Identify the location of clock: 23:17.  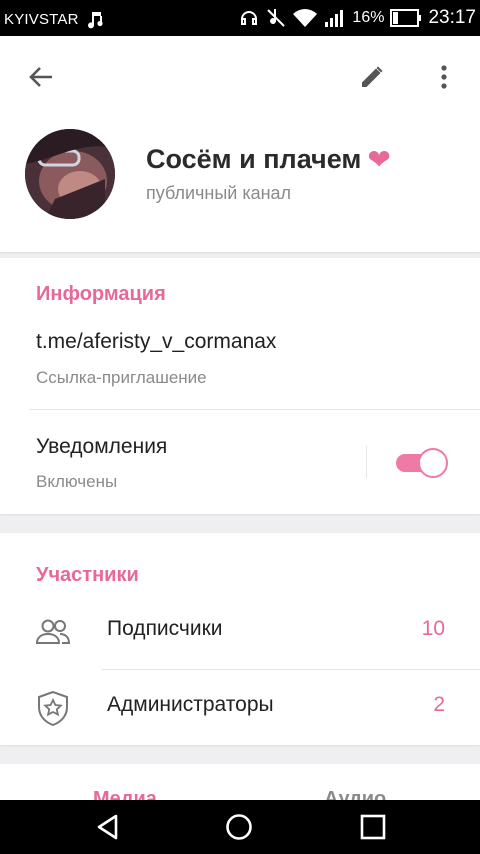
(452, 17).